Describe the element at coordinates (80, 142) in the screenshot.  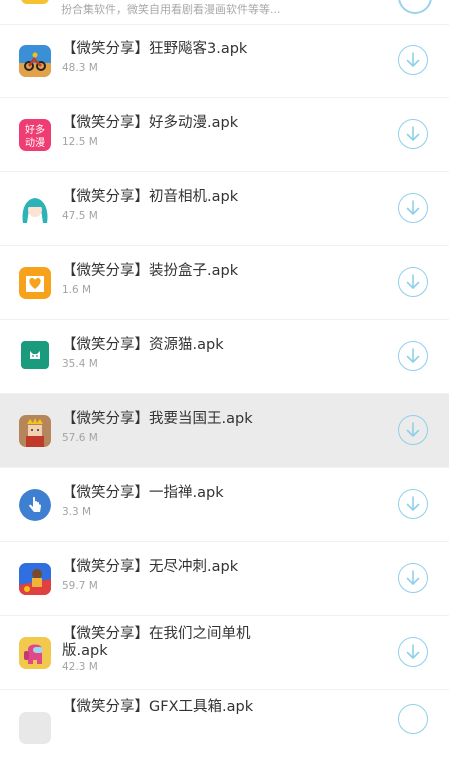
I see `file-size: 12.5 M` at that location.